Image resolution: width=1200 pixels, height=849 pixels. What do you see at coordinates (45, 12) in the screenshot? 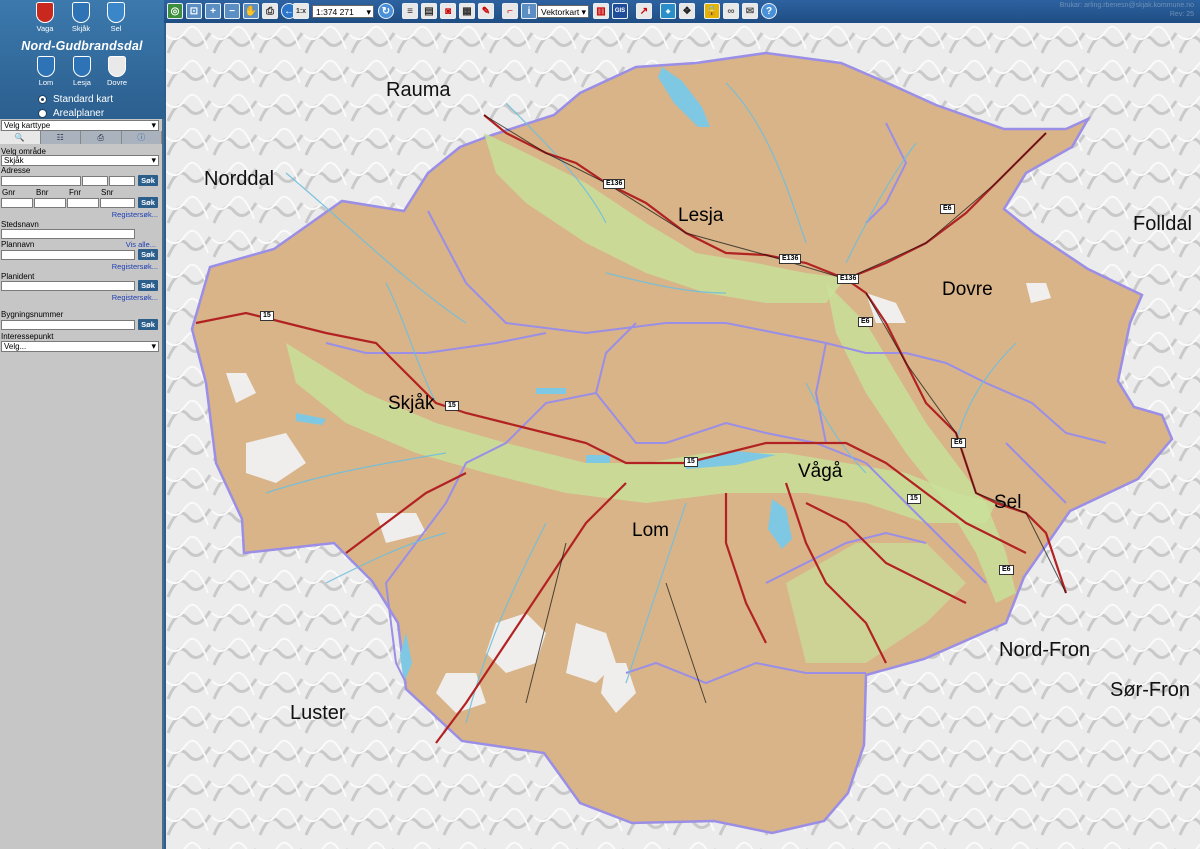
I see `crest-vaga-icon` at bounding box center [45, 12].